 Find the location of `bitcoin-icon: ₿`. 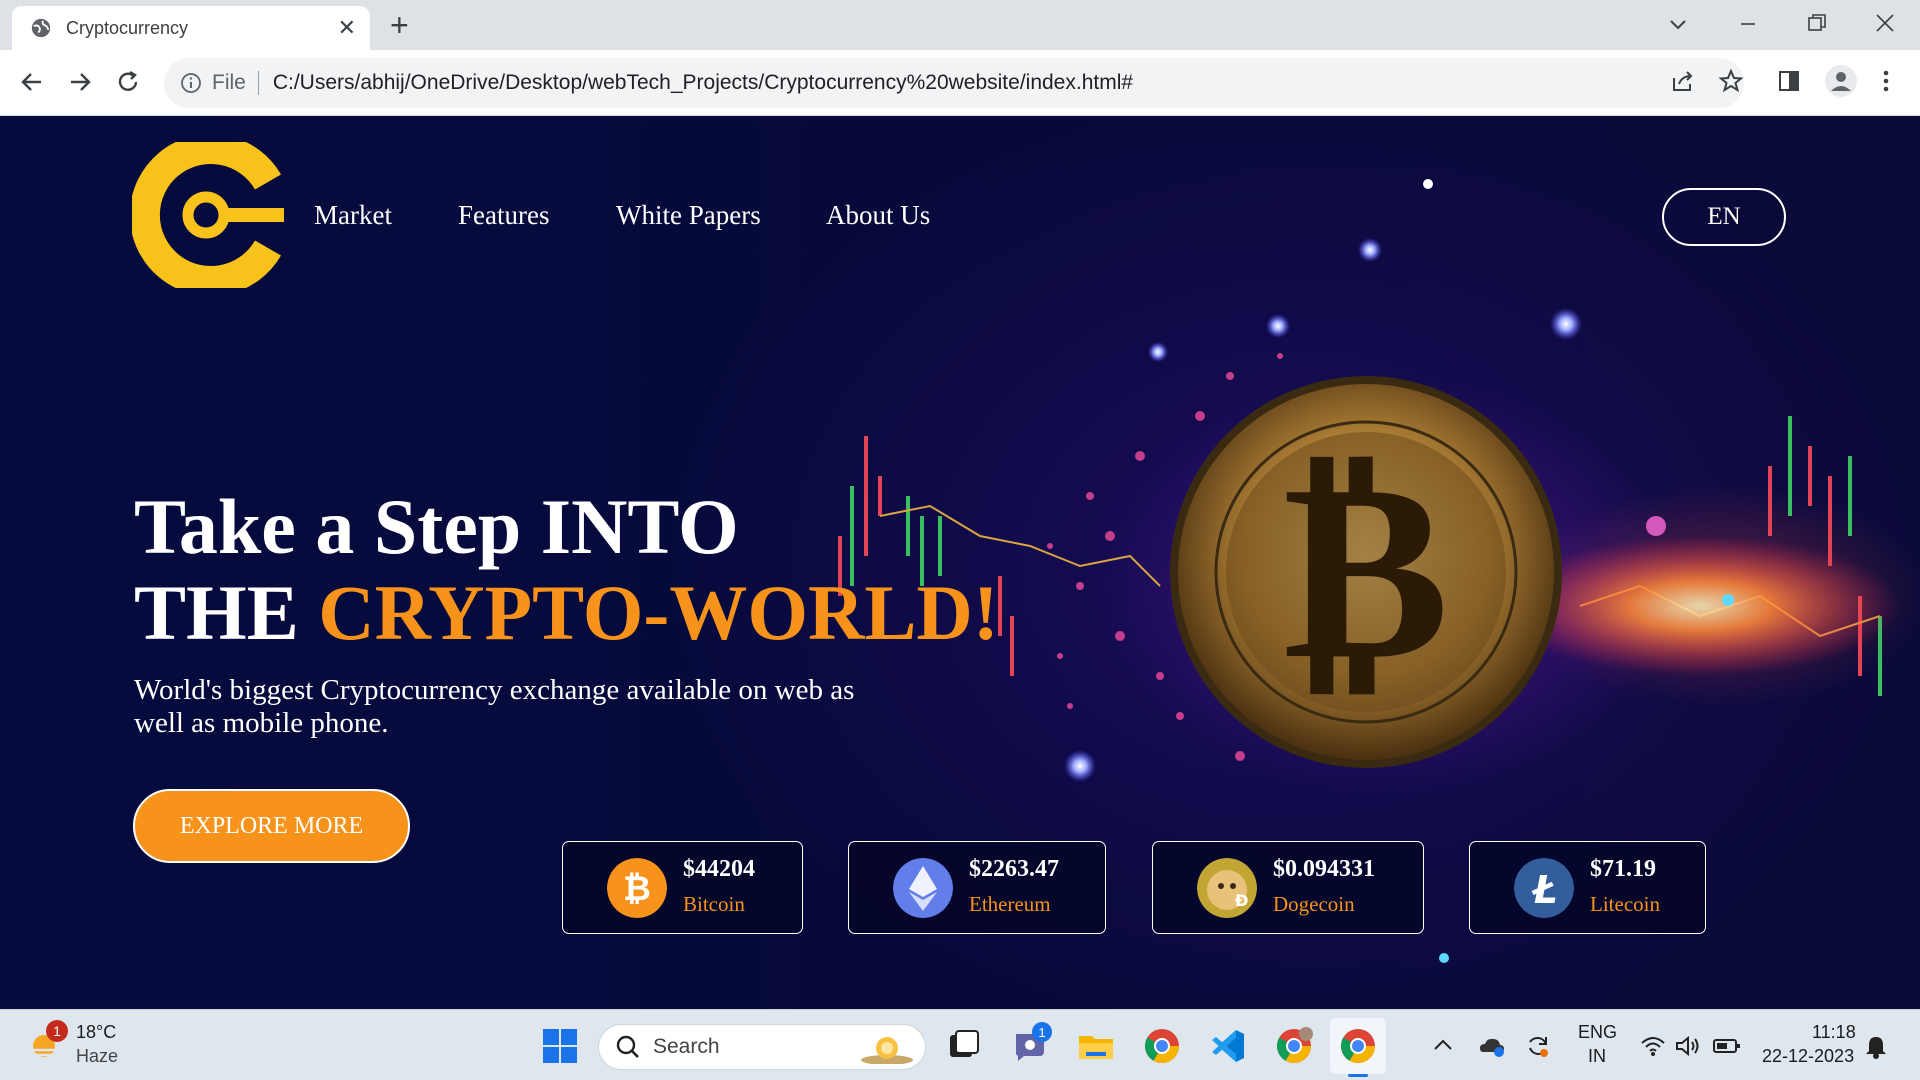

bitcoin-icon: ₿ is located at coordinates (637, 888).